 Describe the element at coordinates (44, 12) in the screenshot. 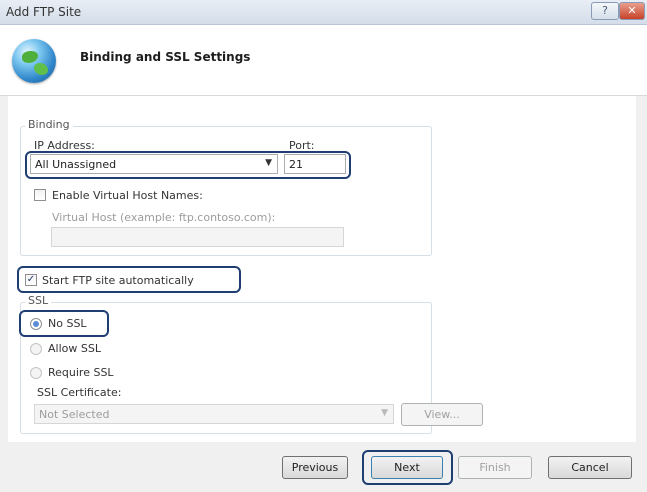

I see `window-title: Add FTP Site` at that location.